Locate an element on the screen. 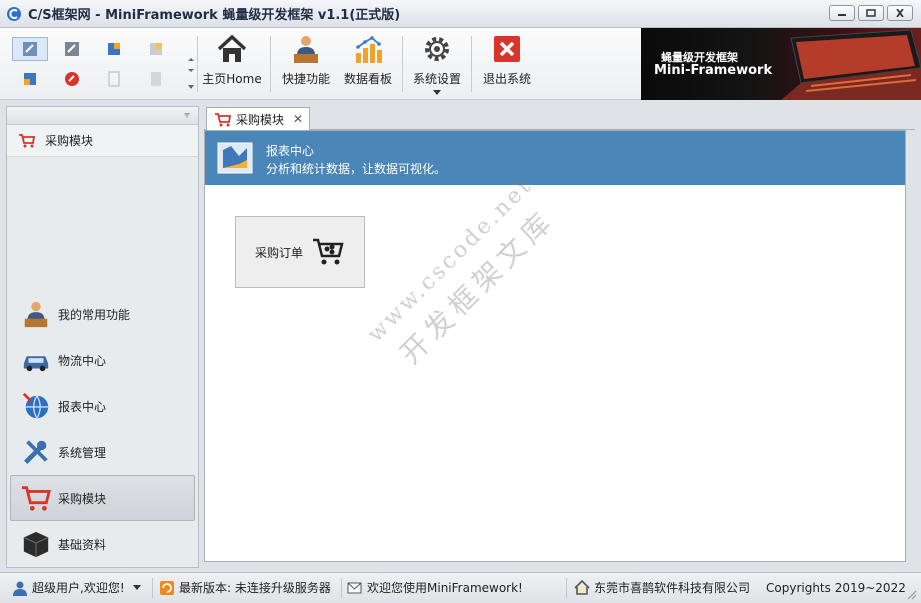 The height and width of the screenshot is (603, 921). purchase-order-card: 采购订单 is located at coordinates (300, 252).